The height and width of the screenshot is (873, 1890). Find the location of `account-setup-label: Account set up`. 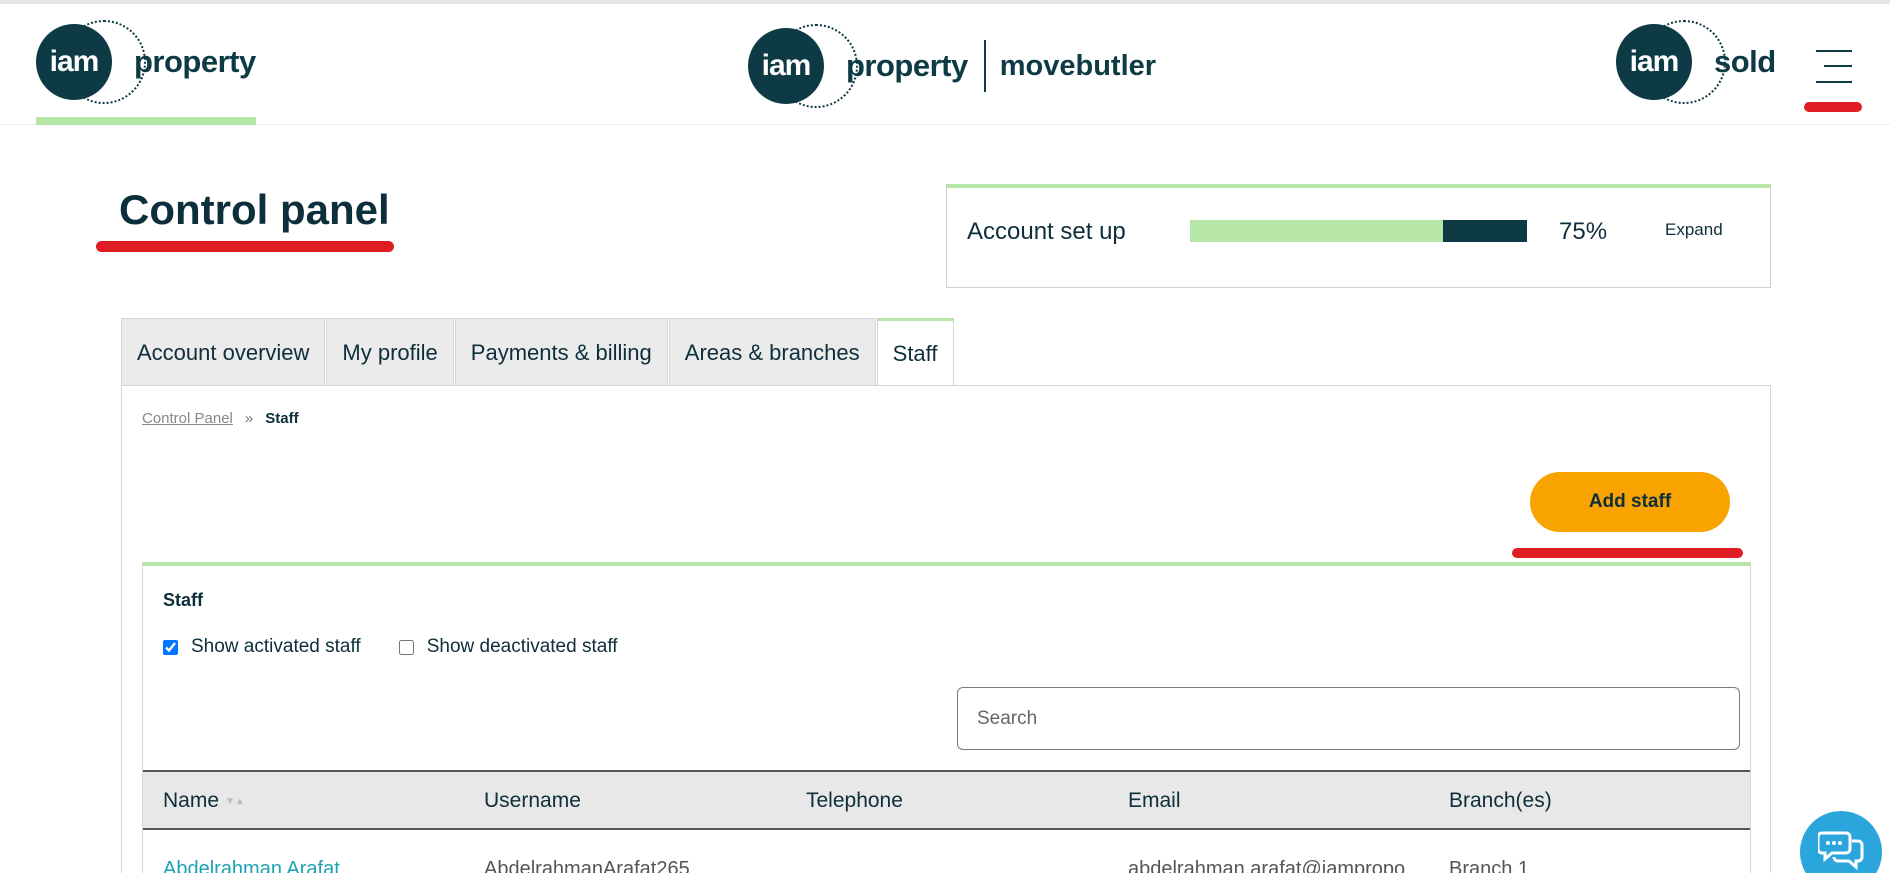

account-setup-label: Account set up is located at coordinates (1046, 231).